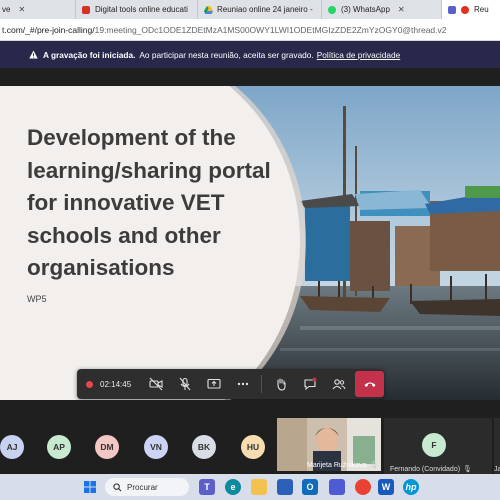  Describe the element at coordinates (142, 487) in the screenshot. I see `search-label: Procurar` at that location.